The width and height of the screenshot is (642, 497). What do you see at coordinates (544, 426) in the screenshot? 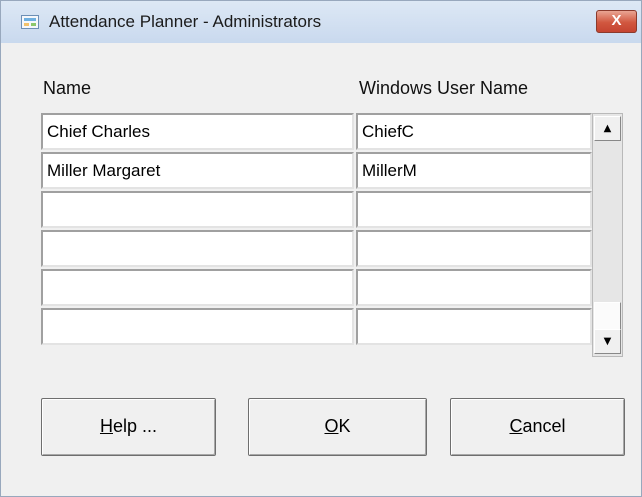
I see `cancel-label: ancel` at bounding box center [544, 426].